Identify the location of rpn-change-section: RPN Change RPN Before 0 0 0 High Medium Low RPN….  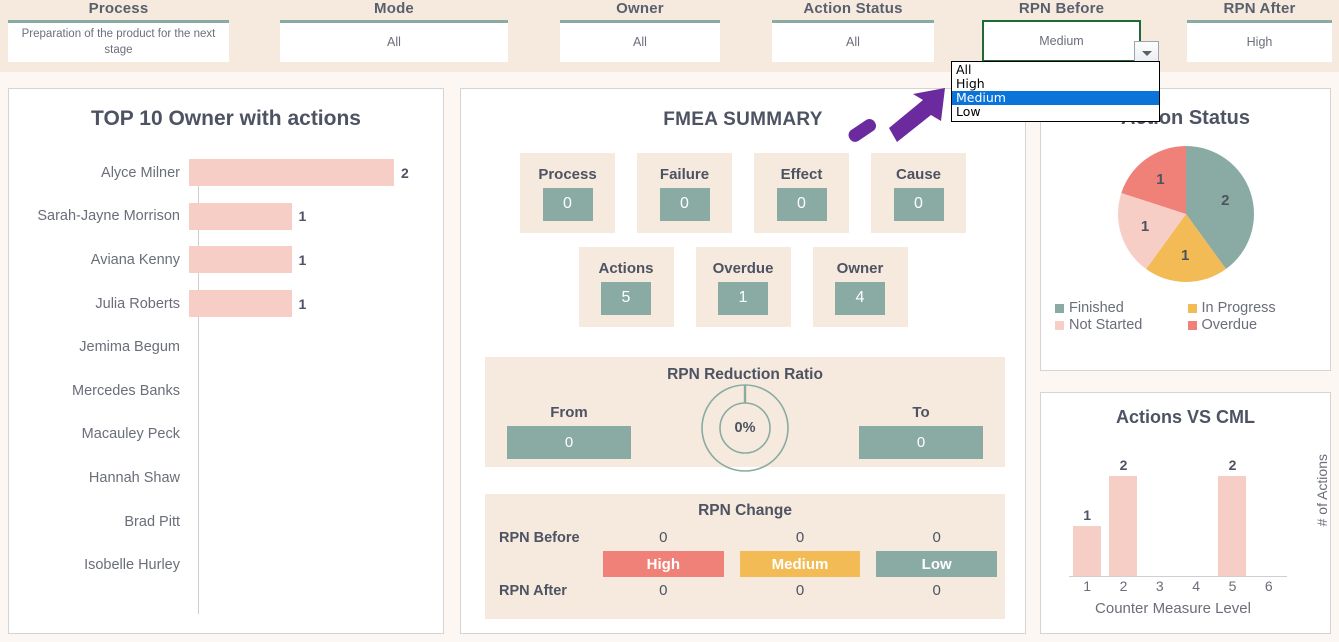
(745, 556).